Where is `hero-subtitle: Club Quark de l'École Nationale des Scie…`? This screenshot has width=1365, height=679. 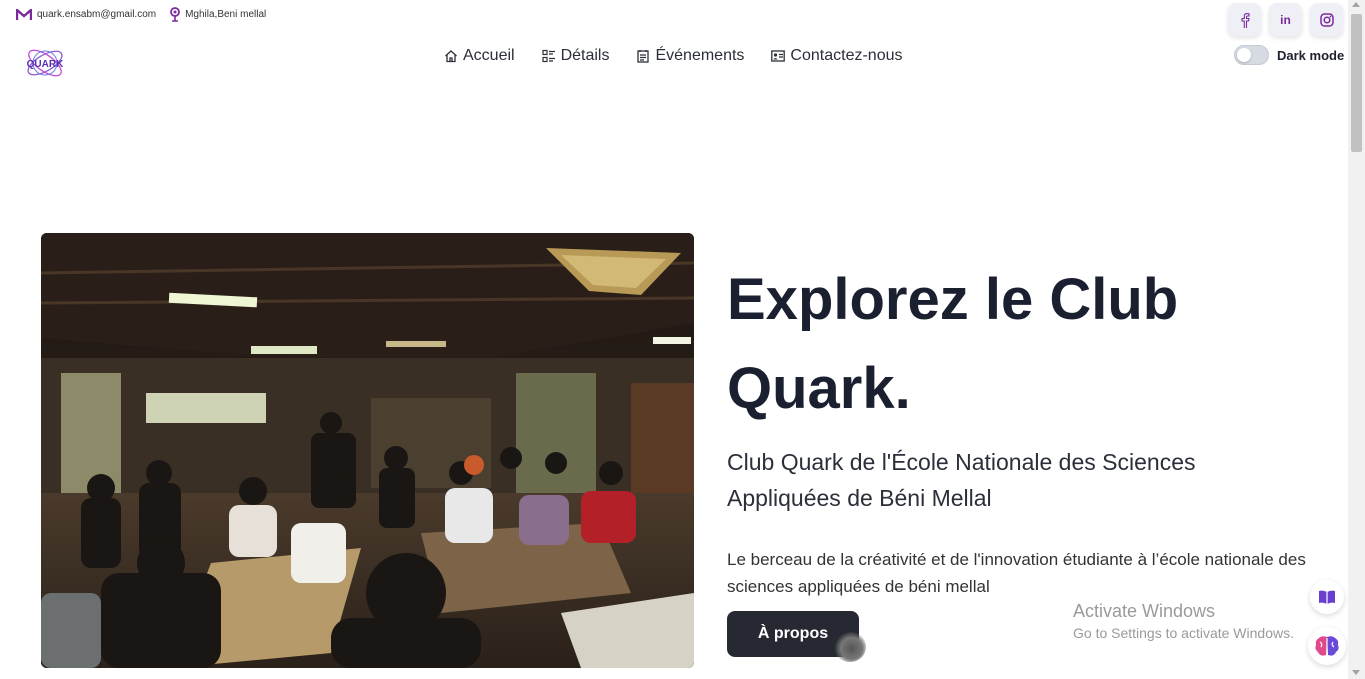 hero-subtitle: Club Quark de l'École Nationale des Scie… is located at coordinates (961, 480).